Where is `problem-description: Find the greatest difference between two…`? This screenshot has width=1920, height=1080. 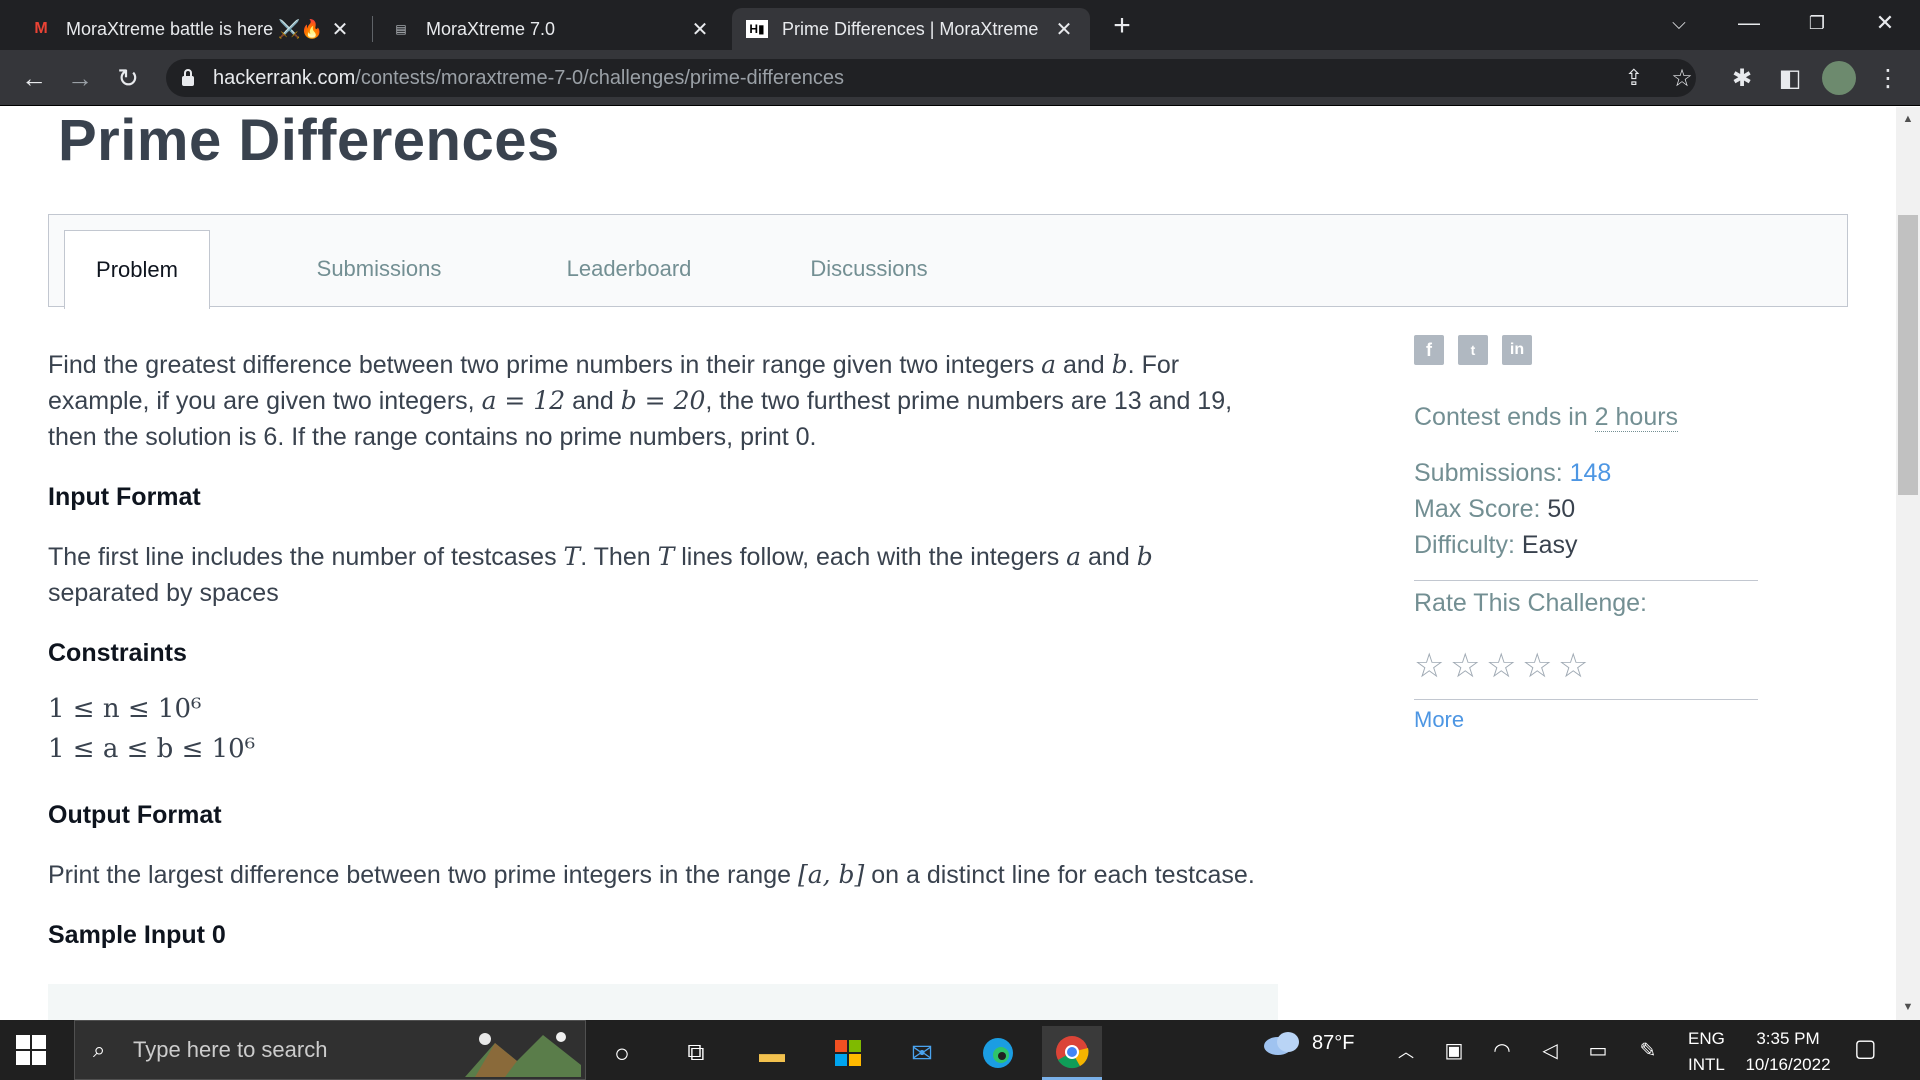
problem-description: Find the greatest difference between two… is located at coordinates (678, 401).